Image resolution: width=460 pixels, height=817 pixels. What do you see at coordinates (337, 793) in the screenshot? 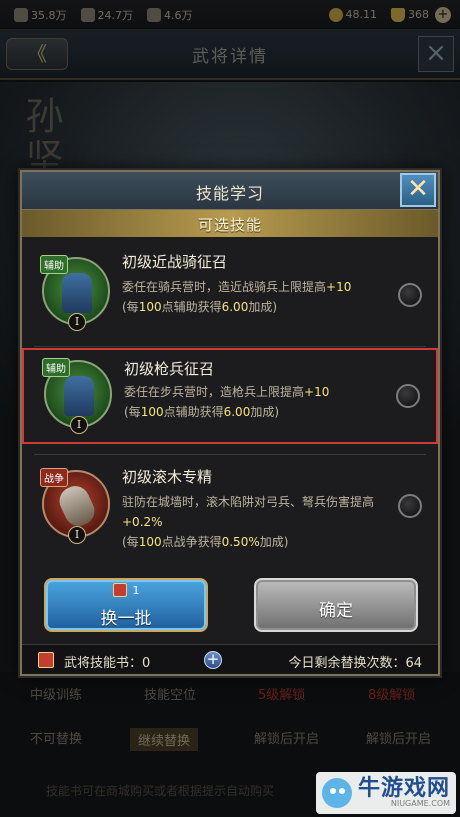
I see `watermark-logo-icon` at bounding box center [337, 793].